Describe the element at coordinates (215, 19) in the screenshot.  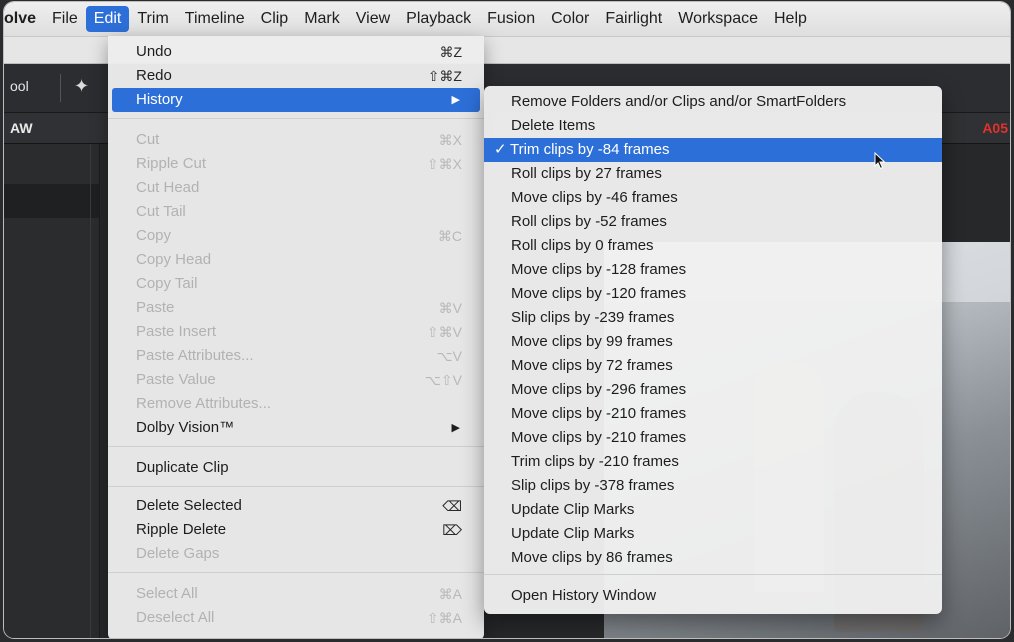
I see `menu-timeline: Timeline` at that location.